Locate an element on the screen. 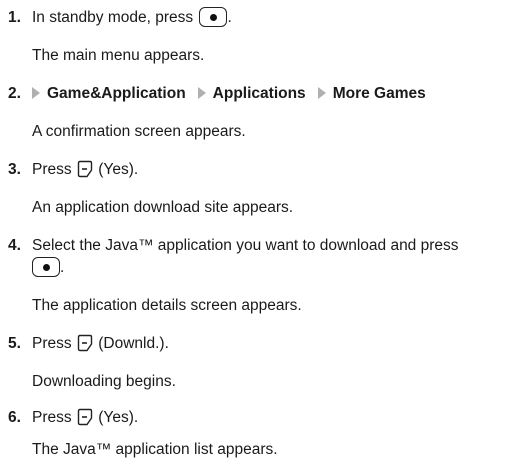 The image size is (512, 464). step-text-end: (Downld.). is located at coordinates (133, 343).